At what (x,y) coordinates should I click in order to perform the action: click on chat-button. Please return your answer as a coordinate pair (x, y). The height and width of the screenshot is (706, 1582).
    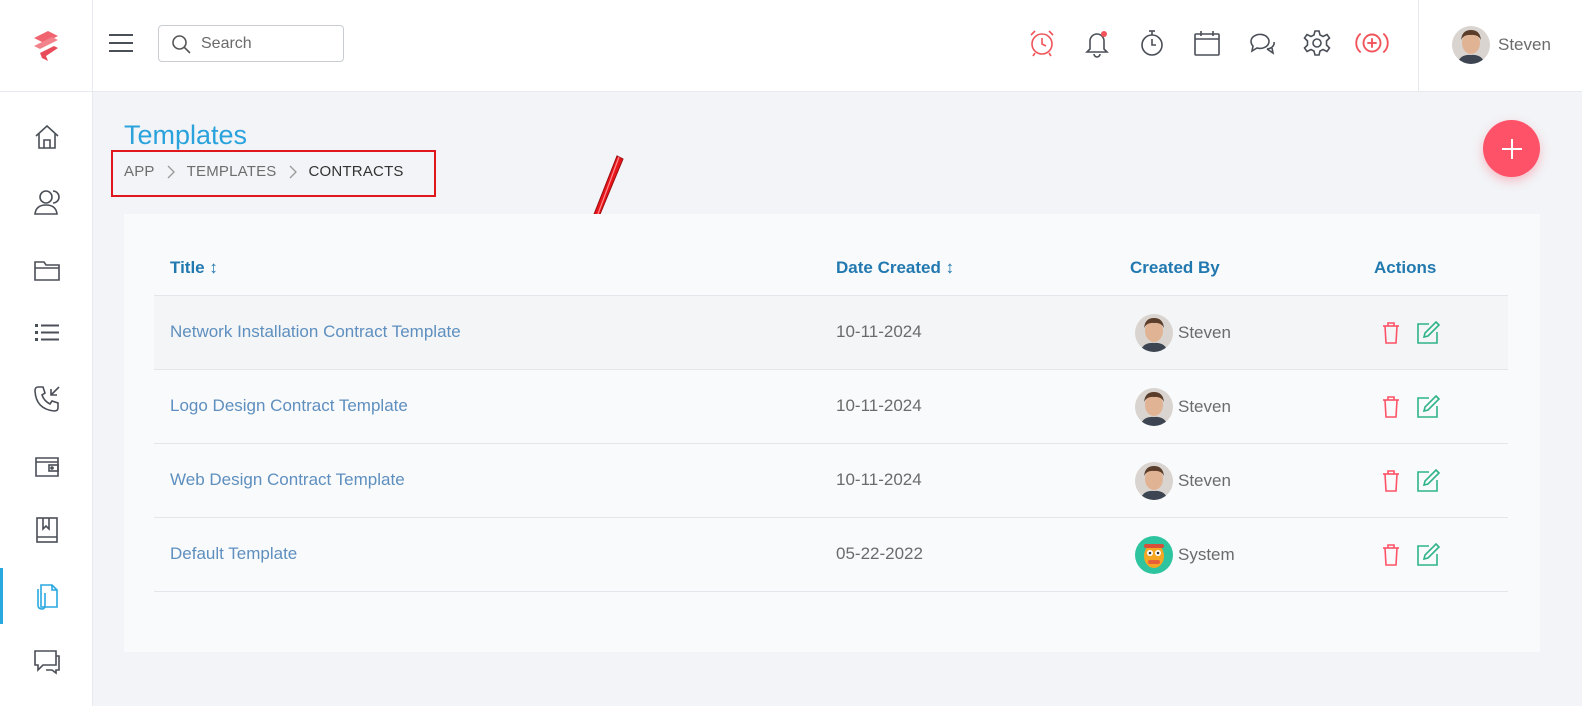
    Looking at the image, I should click on (1262, 43).